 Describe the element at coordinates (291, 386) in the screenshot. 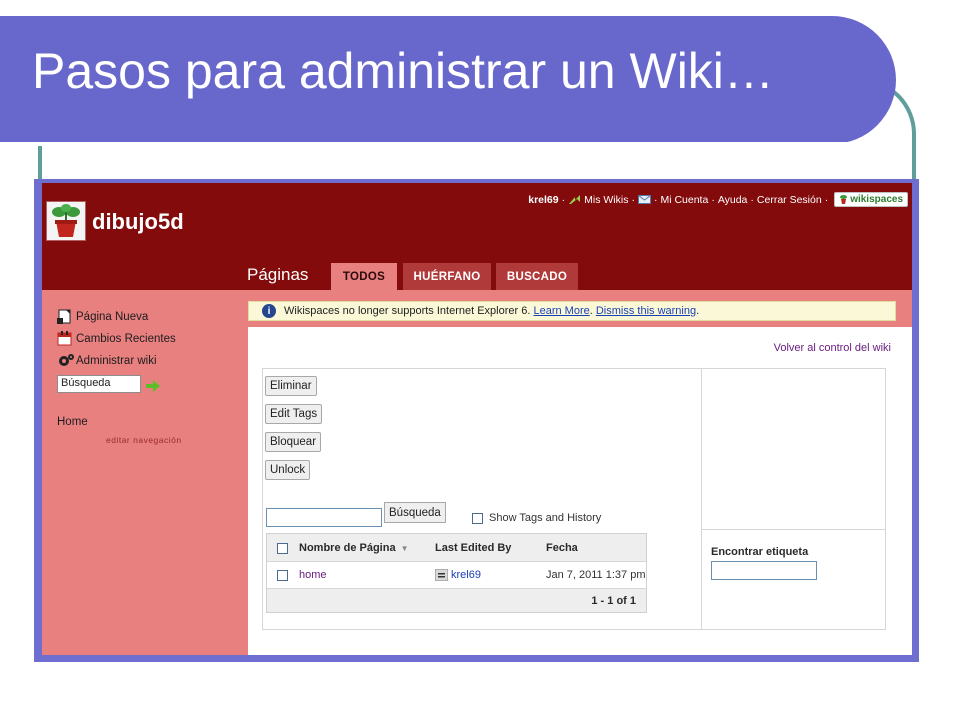

I see `eliminar-button: Eliminar` at that location.